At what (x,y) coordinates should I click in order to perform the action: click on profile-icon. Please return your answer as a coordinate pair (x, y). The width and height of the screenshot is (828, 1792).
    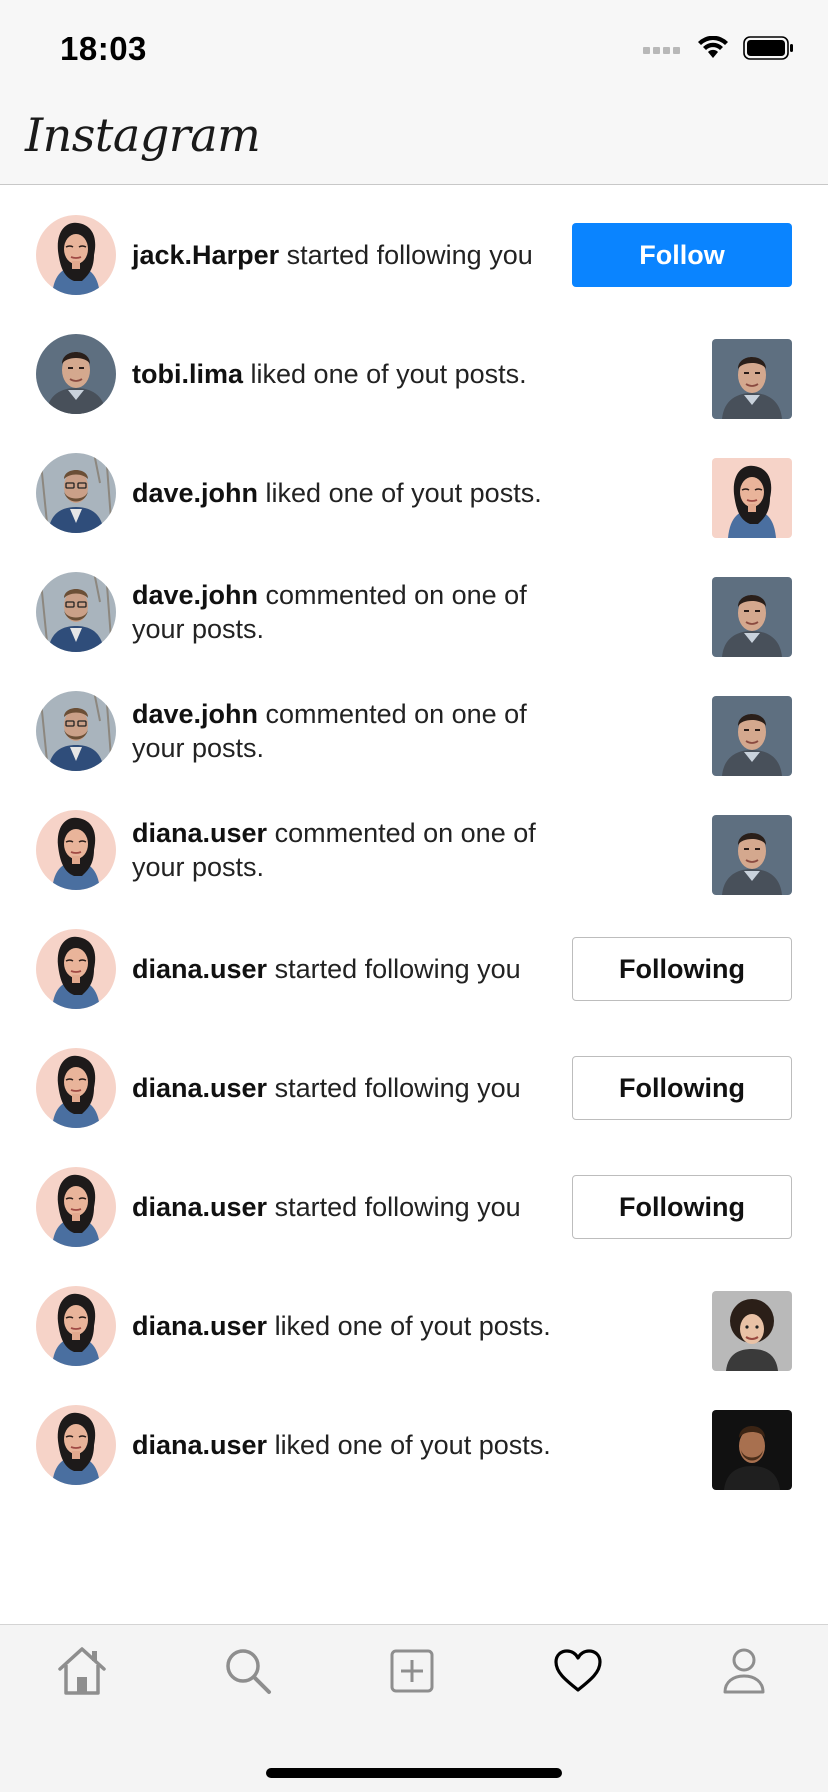
    Looking at the image, I should click on (744, 1673).